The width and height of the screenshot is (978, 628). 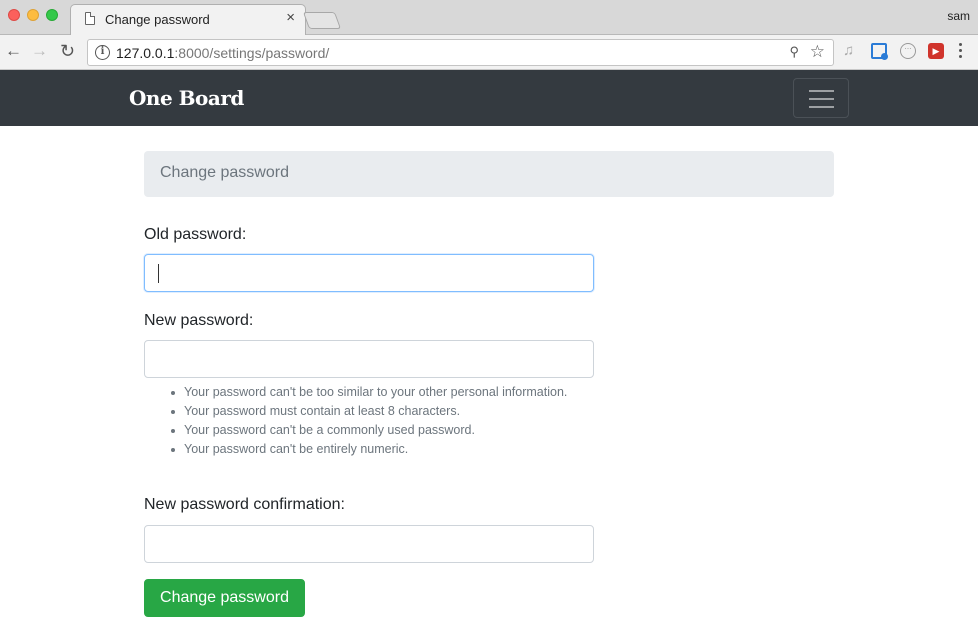 I want to click on browser-tabstrip: Change password × sam, so click(x=489, y=18).